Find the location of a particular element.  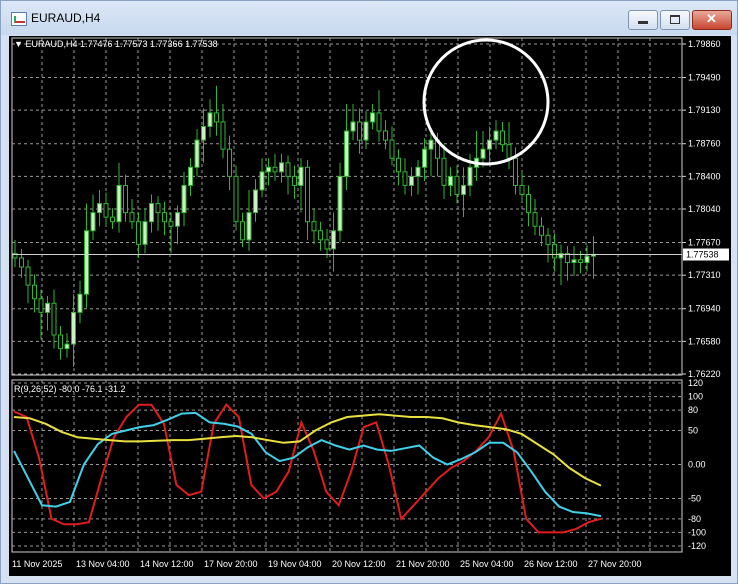

minimize-button is located at coordinates (643, 20).